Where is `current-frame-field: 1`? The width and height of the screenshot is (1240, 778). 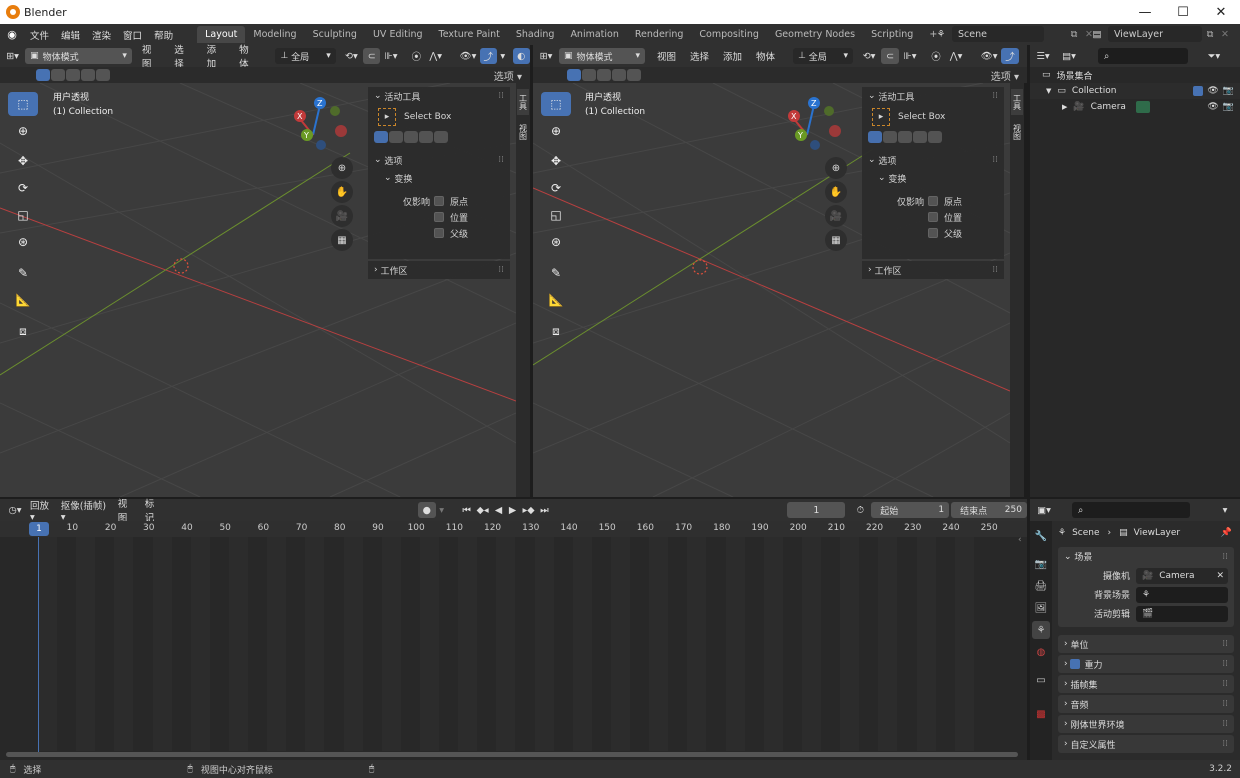 current-frame-field: 1 is located at coordinates (816, 510).